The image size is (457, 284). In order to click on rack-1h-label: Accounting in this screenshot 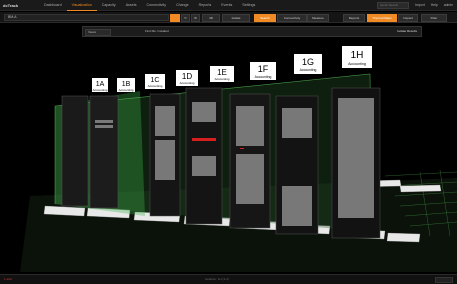, I will do `click(357, 64)`.